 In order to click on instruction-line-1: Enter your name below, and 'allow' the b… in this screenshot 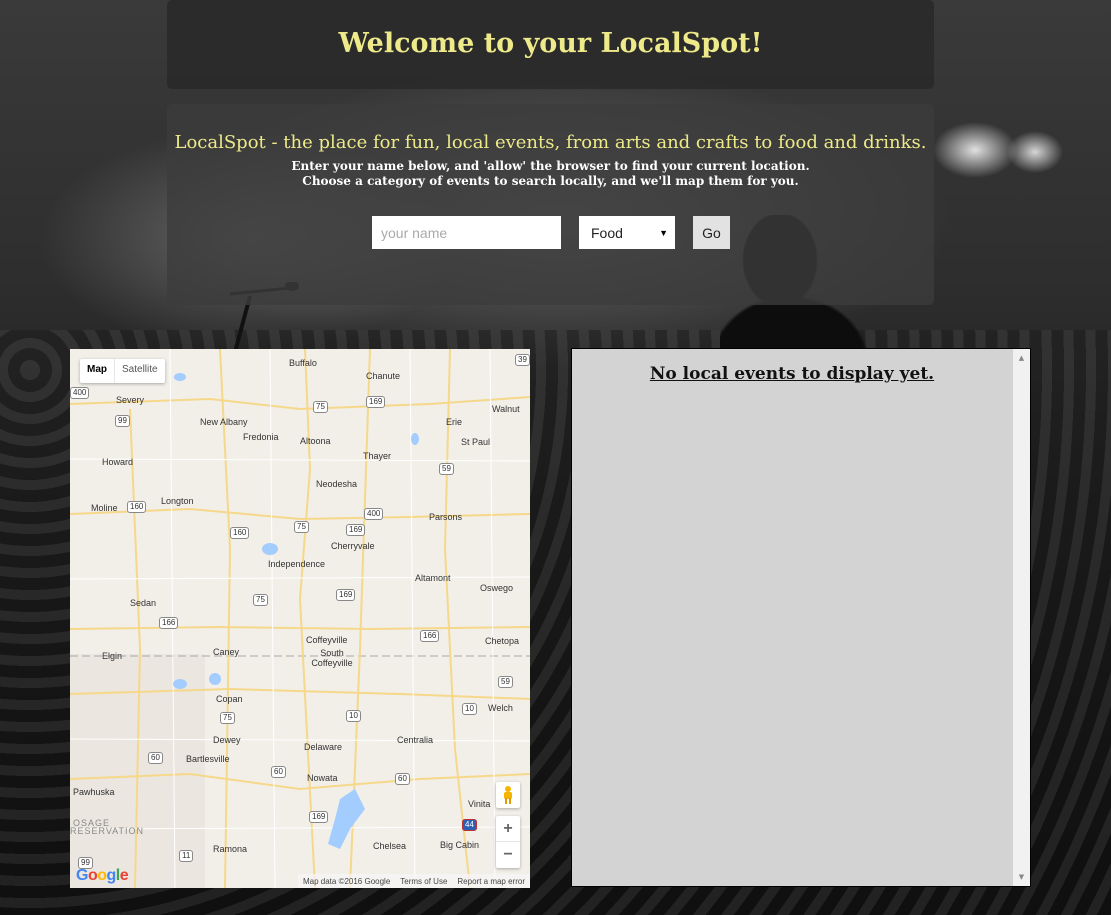, I will do `click(550, 166)`.